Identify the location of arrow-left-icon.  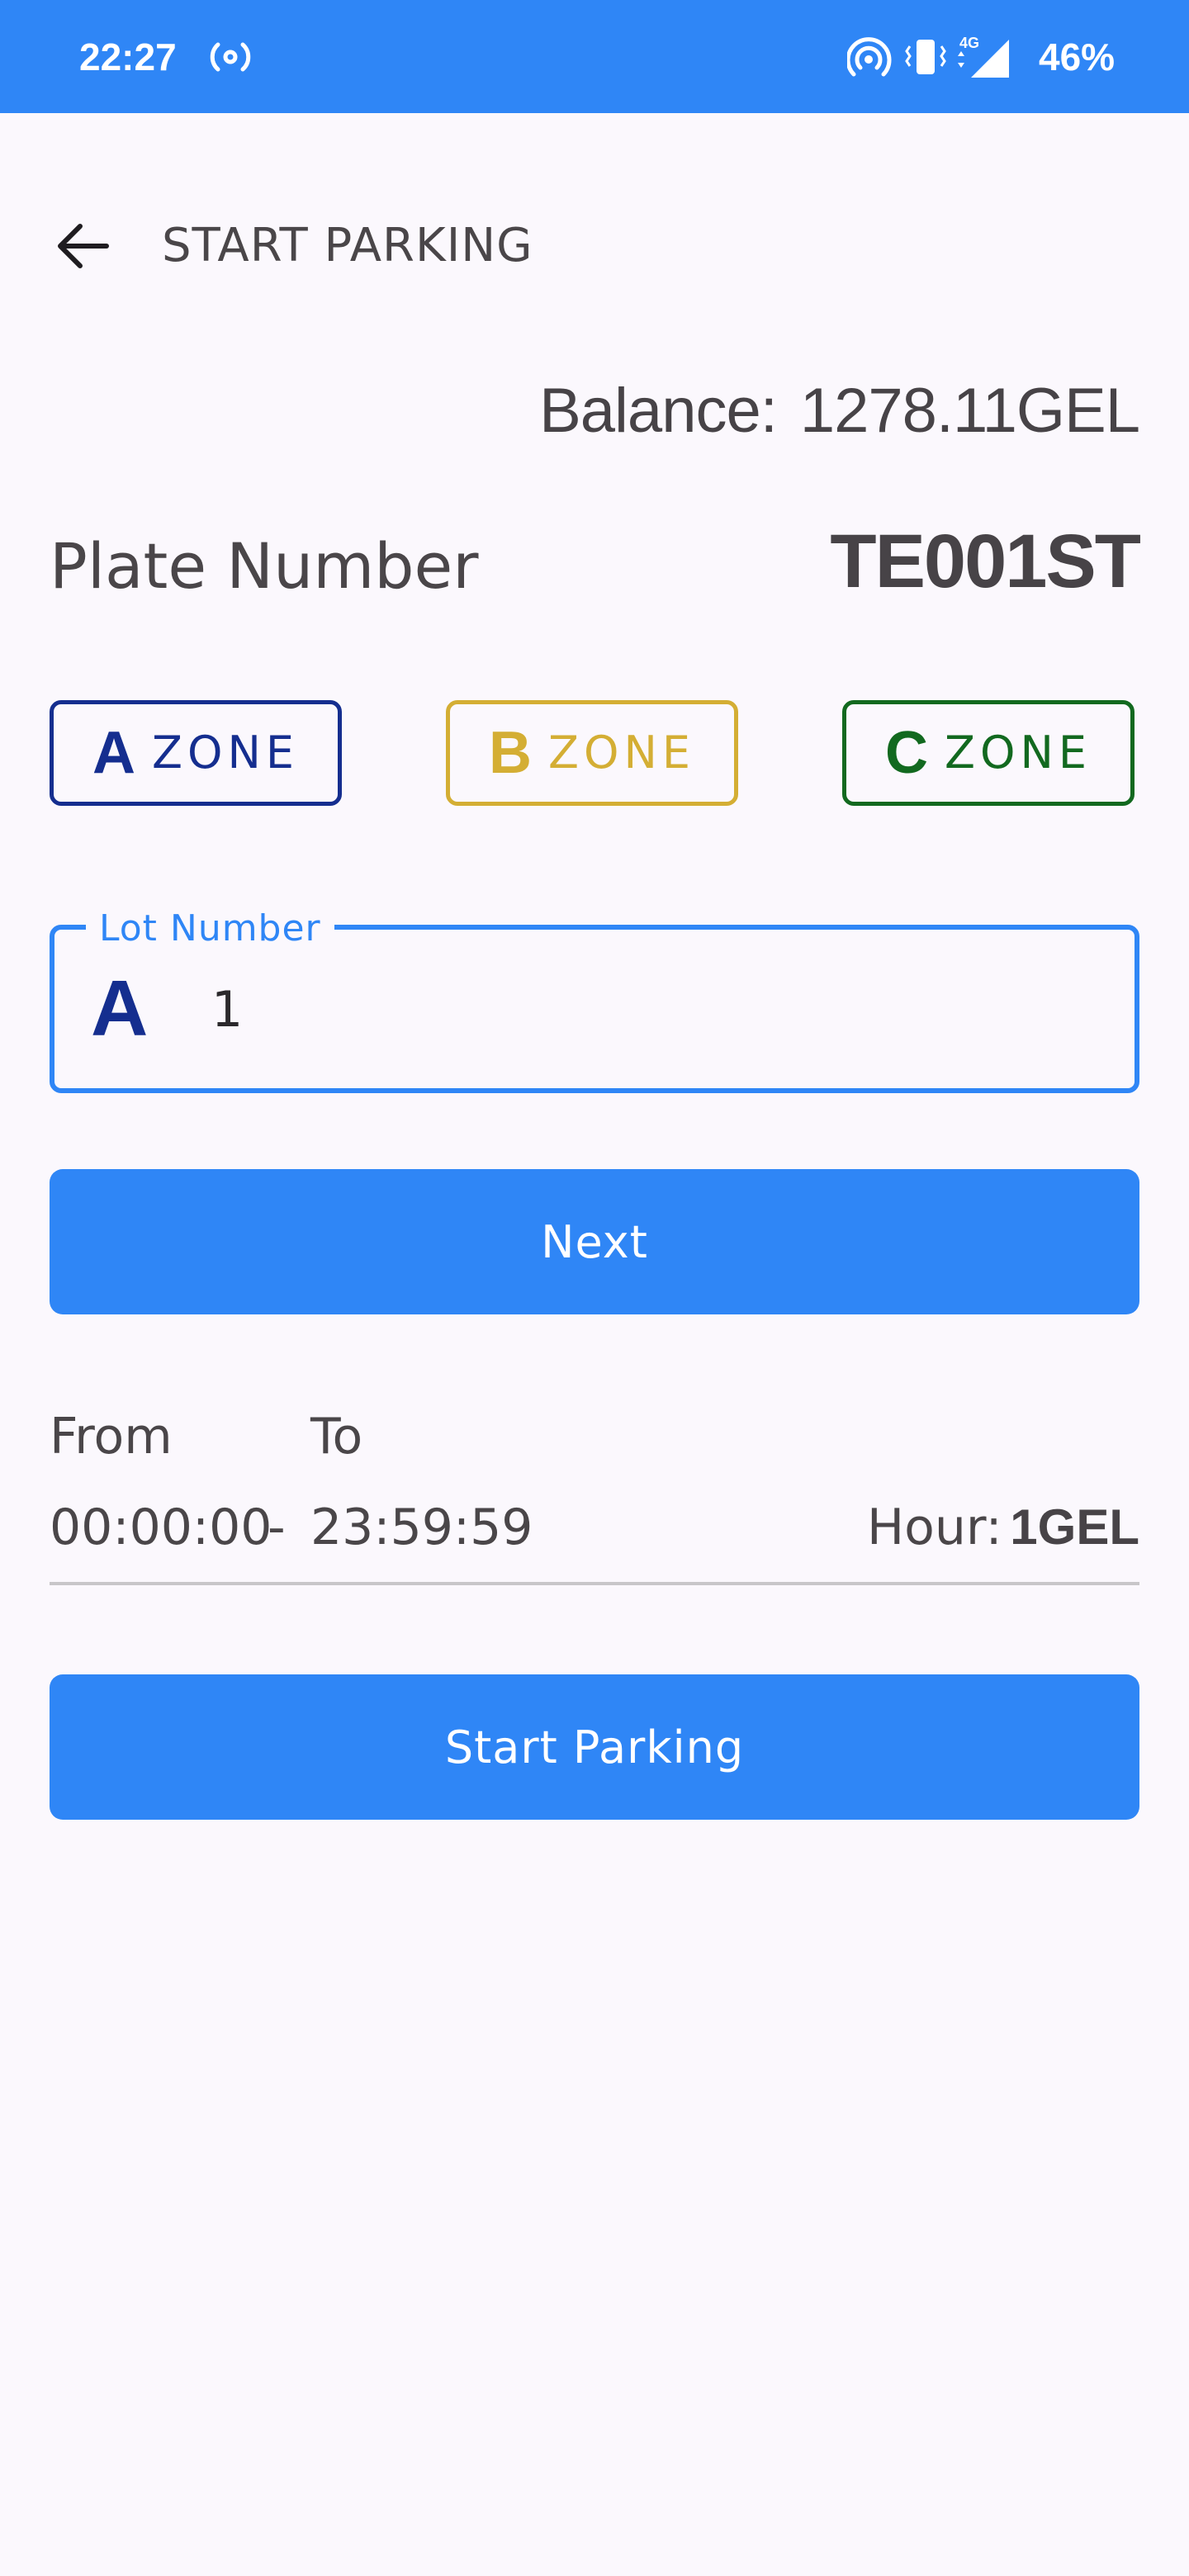
(83, 246).